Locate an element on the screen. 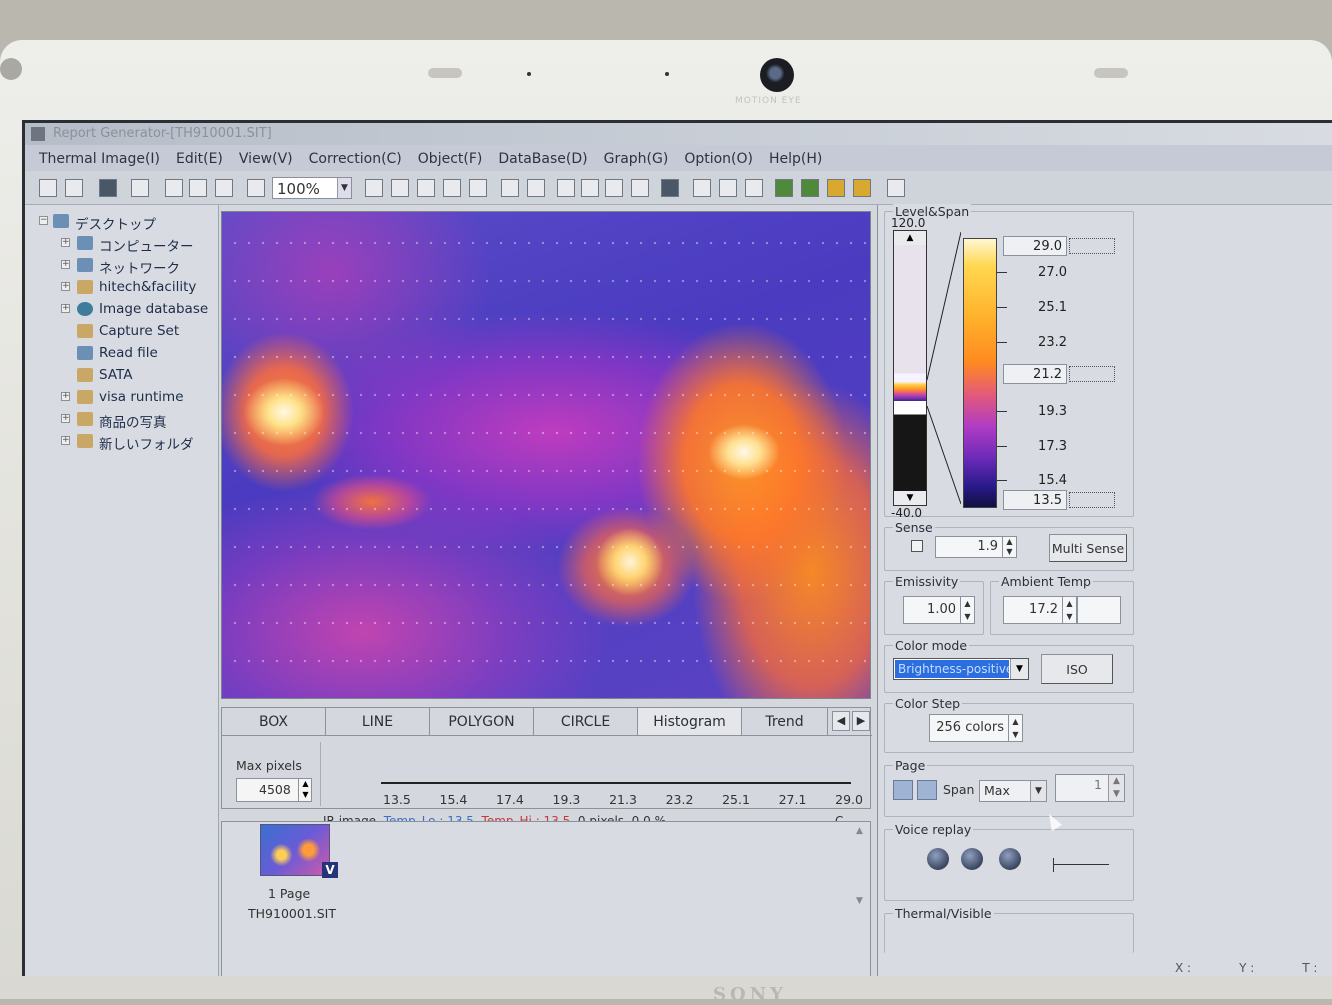 The width and height of the screenshot is (1332, 1005). tree-item-product-photos: + 商品の写真 is located at coordinates (121, 420).